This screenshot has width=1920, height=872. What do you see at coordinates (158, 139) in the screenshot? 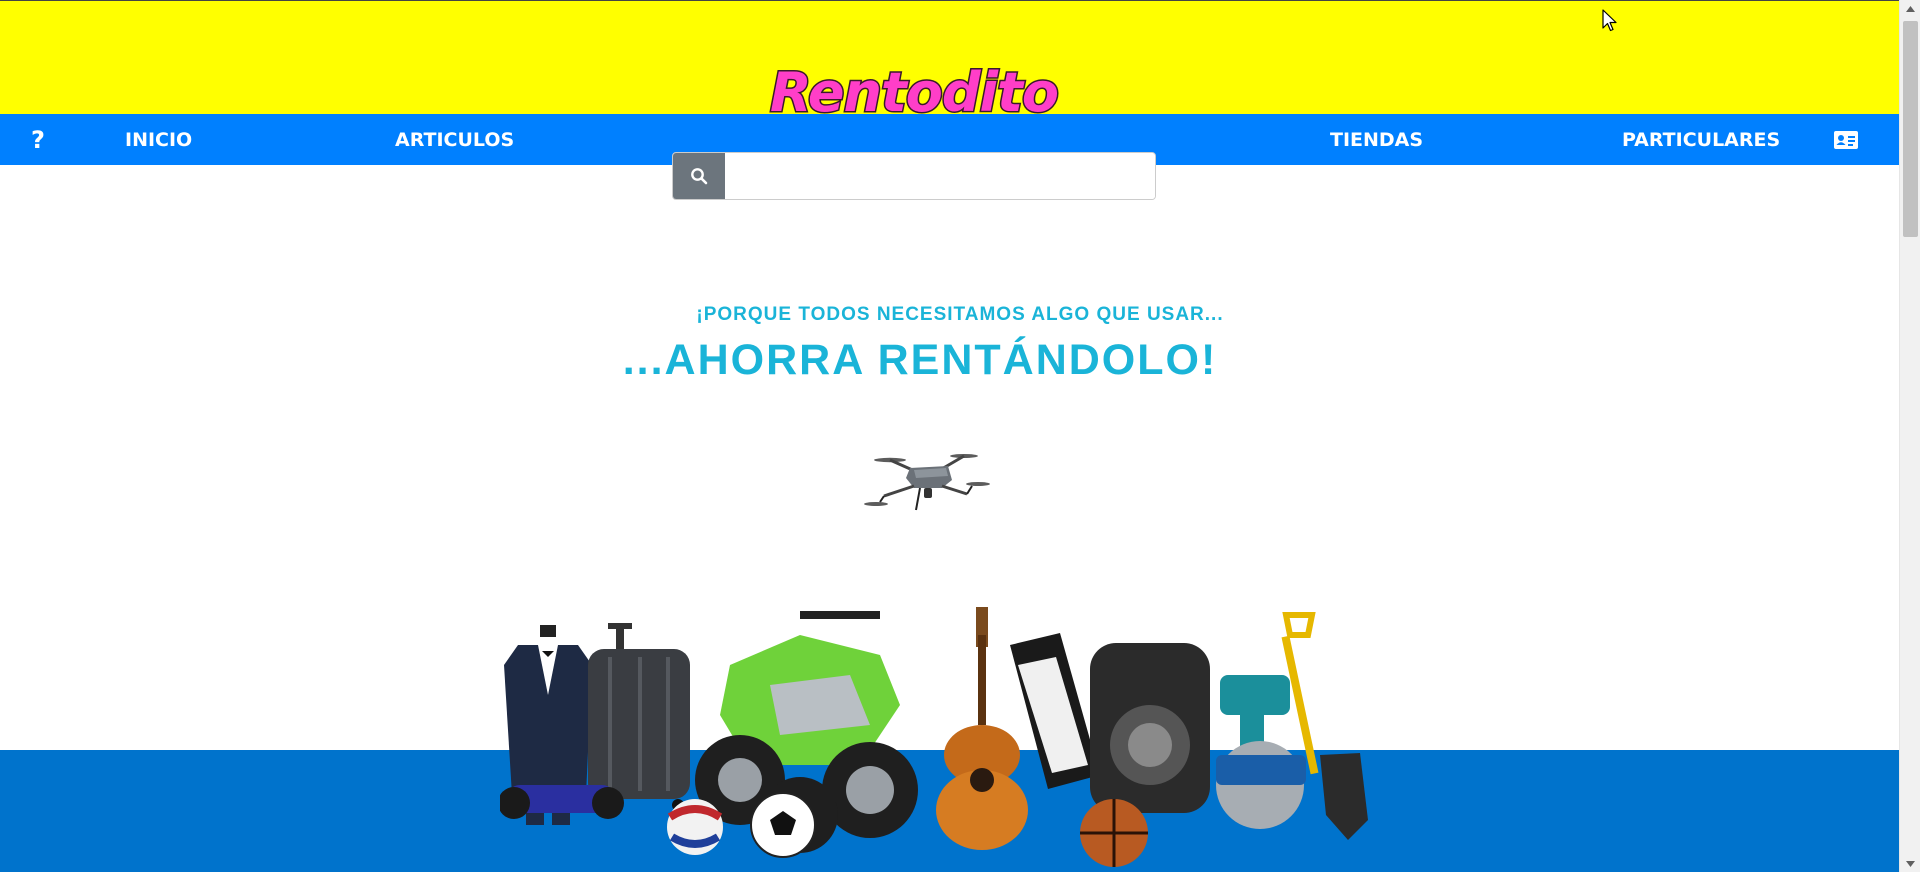
I see `nav-item-inicio: INICIO` at bounding box center [158, 139].